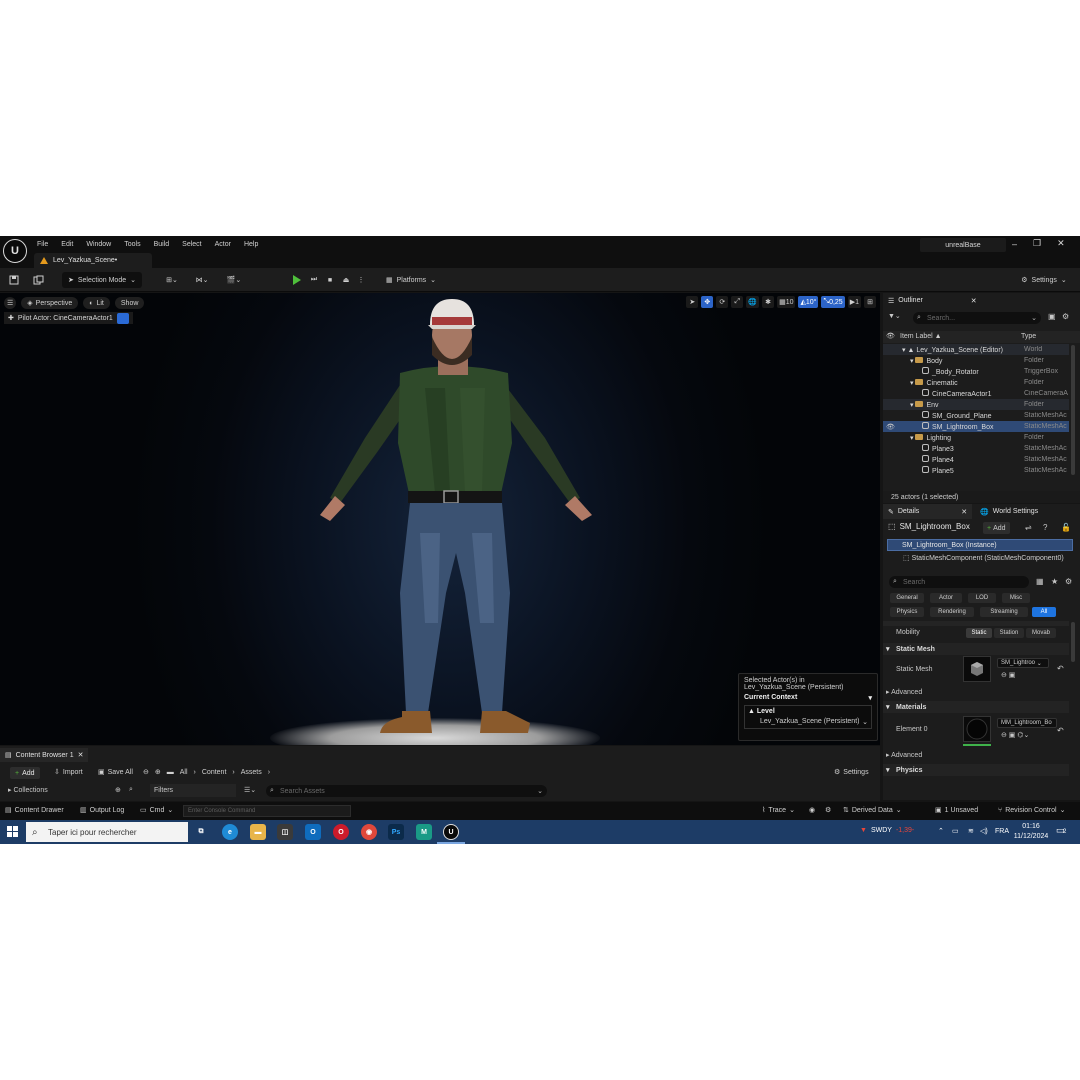  Describe the element at coordinates (1023, 663) in the screenshot. I see `static-mesh-dropdown: SM_Lightroo ⌄` at that location.